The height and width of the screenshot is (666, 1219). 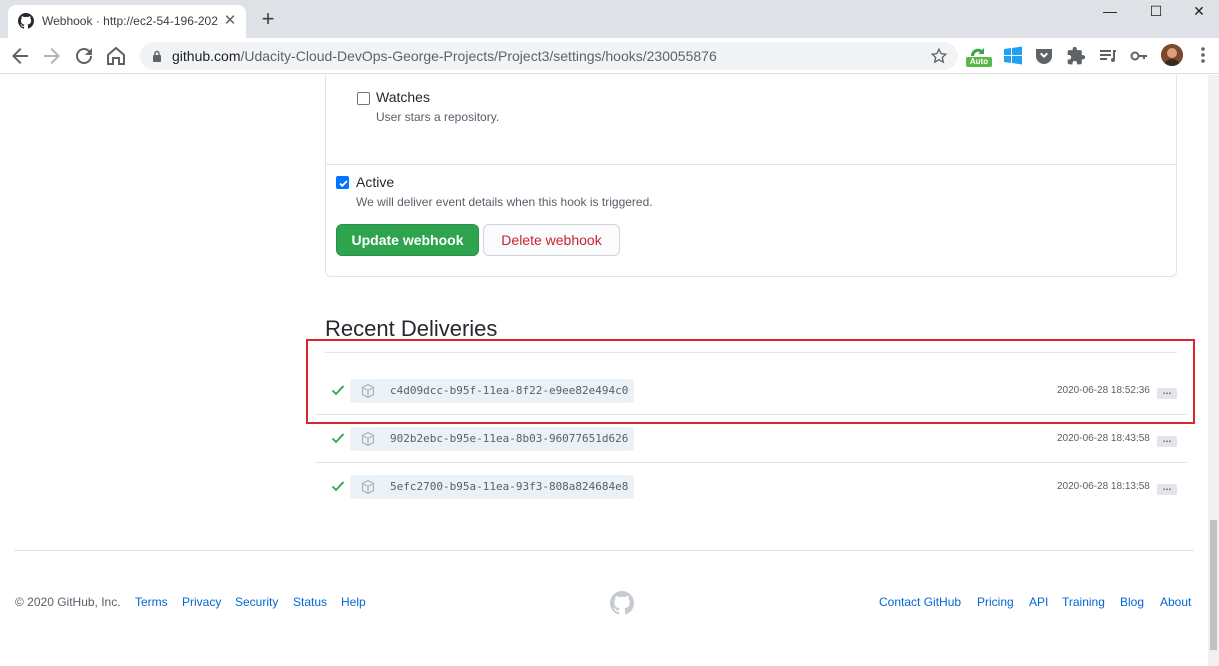 What do you see at coordinates (509, 486) in the screenshot?
I see `delivery-guid: 5efc2700-b95a-11ea-93f3-808a824684e8` at bounding box center [509, 486].